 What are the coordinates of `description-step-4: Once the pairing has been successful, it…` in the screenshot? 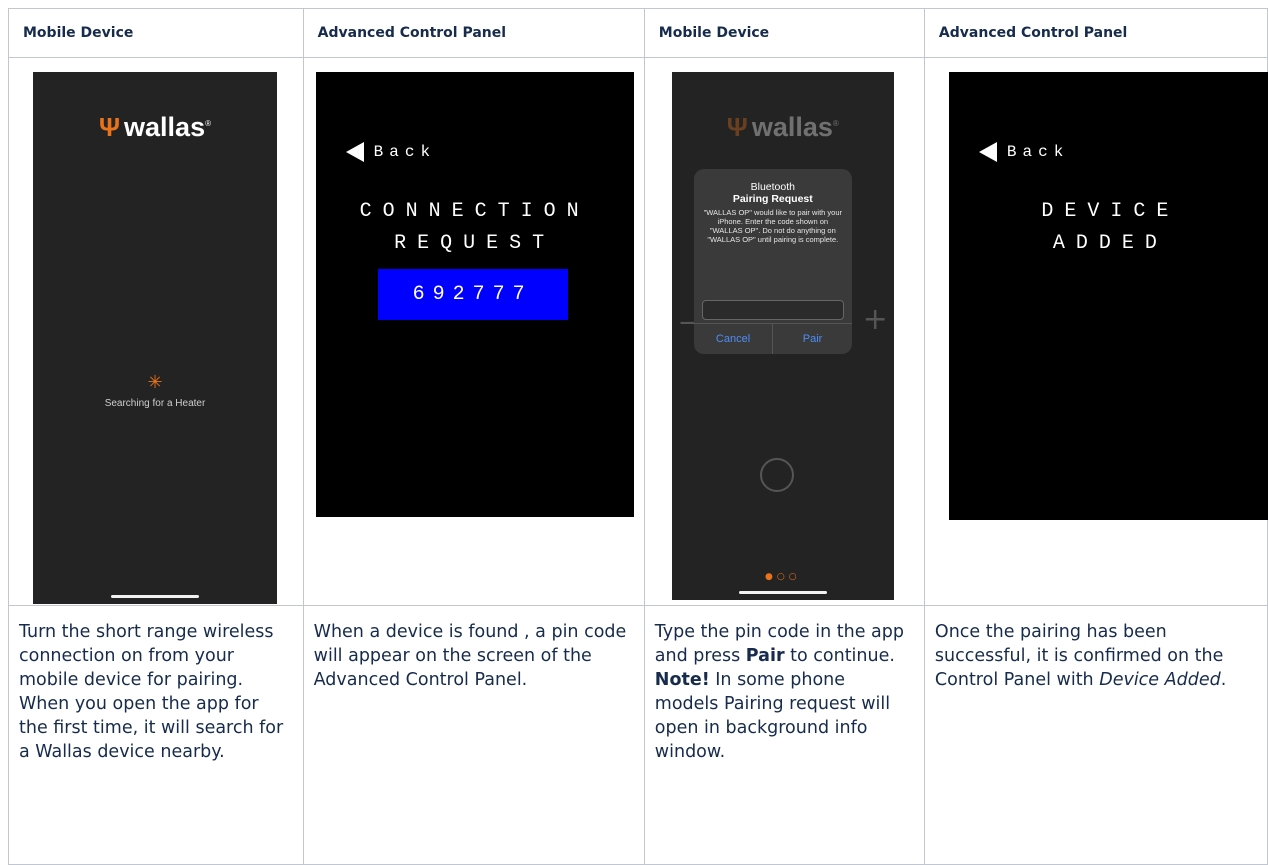 It's located at (1095, 735).